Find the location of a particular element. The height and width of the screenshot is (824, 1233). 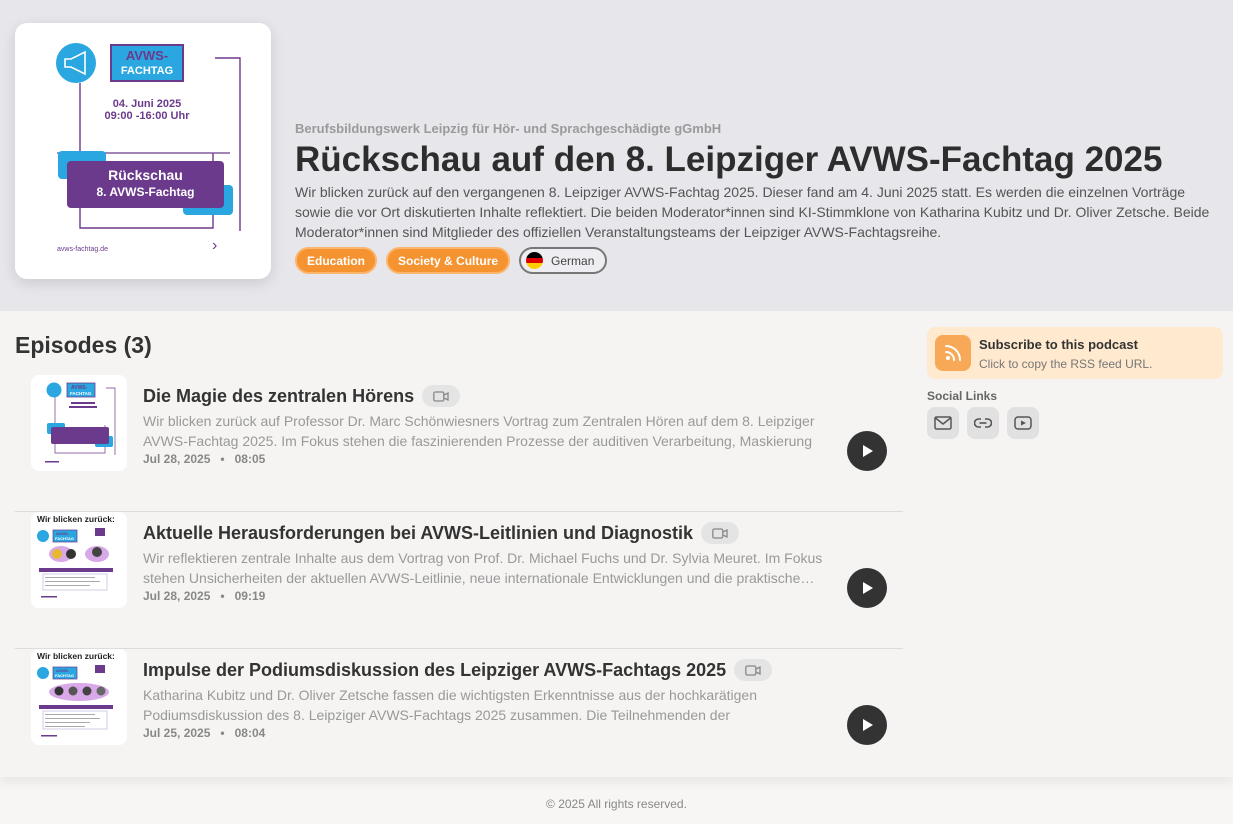

link-icon is located at coordinates (983, 423).